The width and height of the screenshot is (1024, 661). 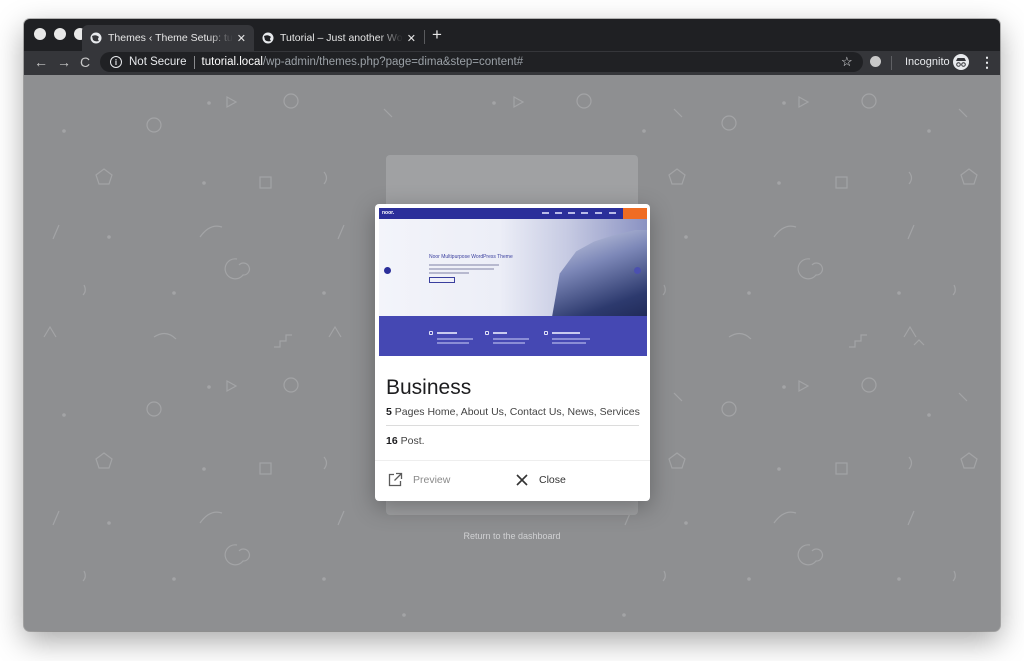 What do you see at coordinates (437, 35) in the screenshot?
I see `new-tab-button: +` at bounding box center [437, 35].